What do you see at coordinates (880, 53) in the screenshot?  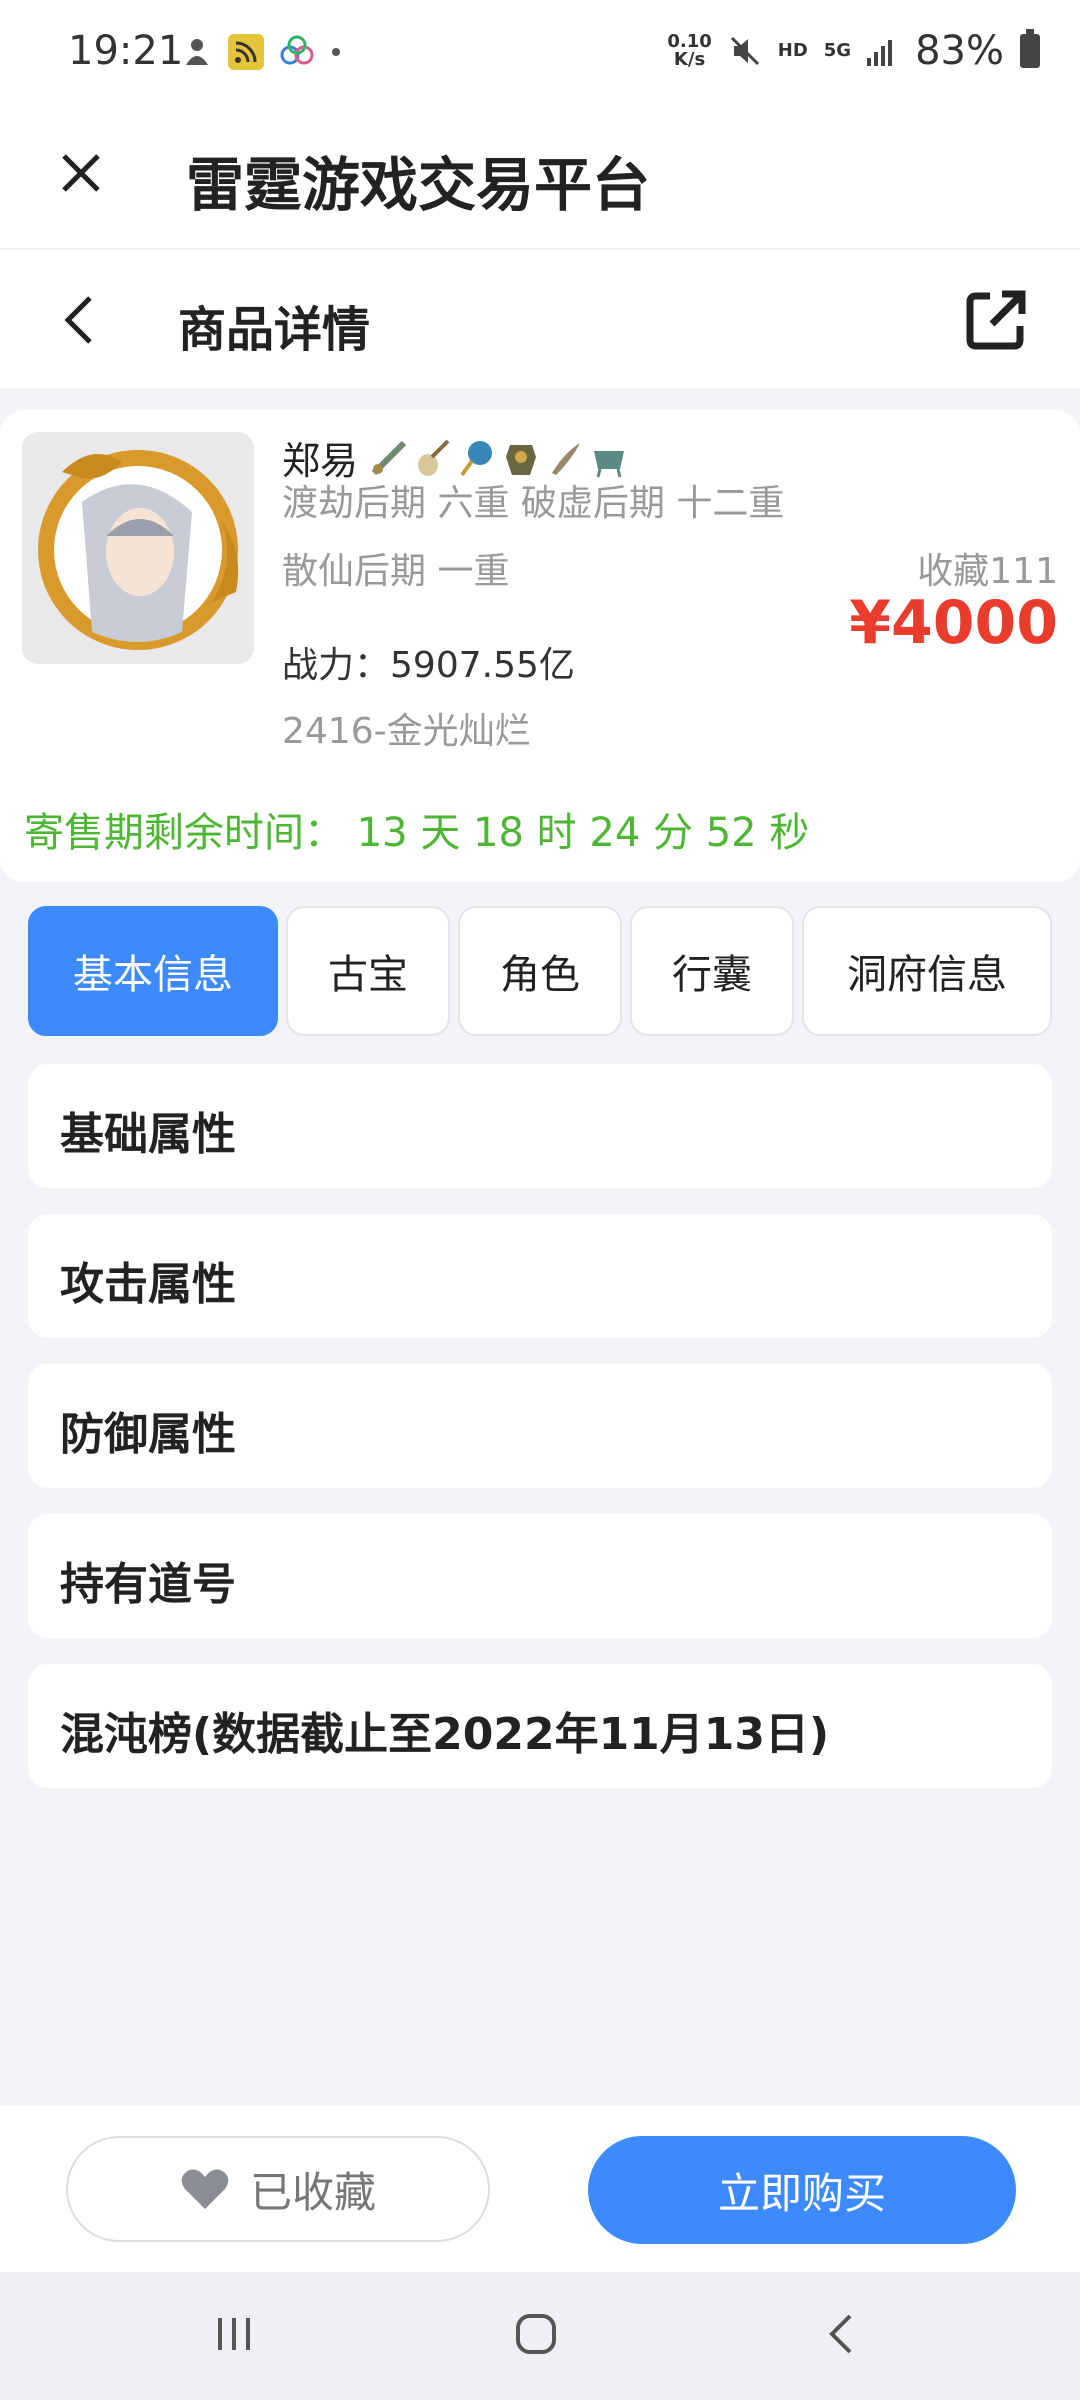 I see `signal-icon` at bounding box center [880, 53].